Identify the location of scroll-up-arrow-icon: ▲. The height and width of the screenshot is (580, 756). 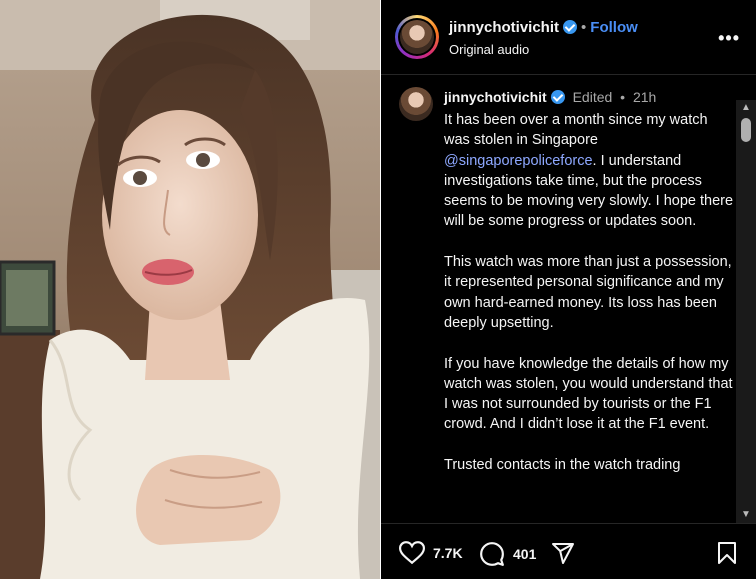
(746, 108).